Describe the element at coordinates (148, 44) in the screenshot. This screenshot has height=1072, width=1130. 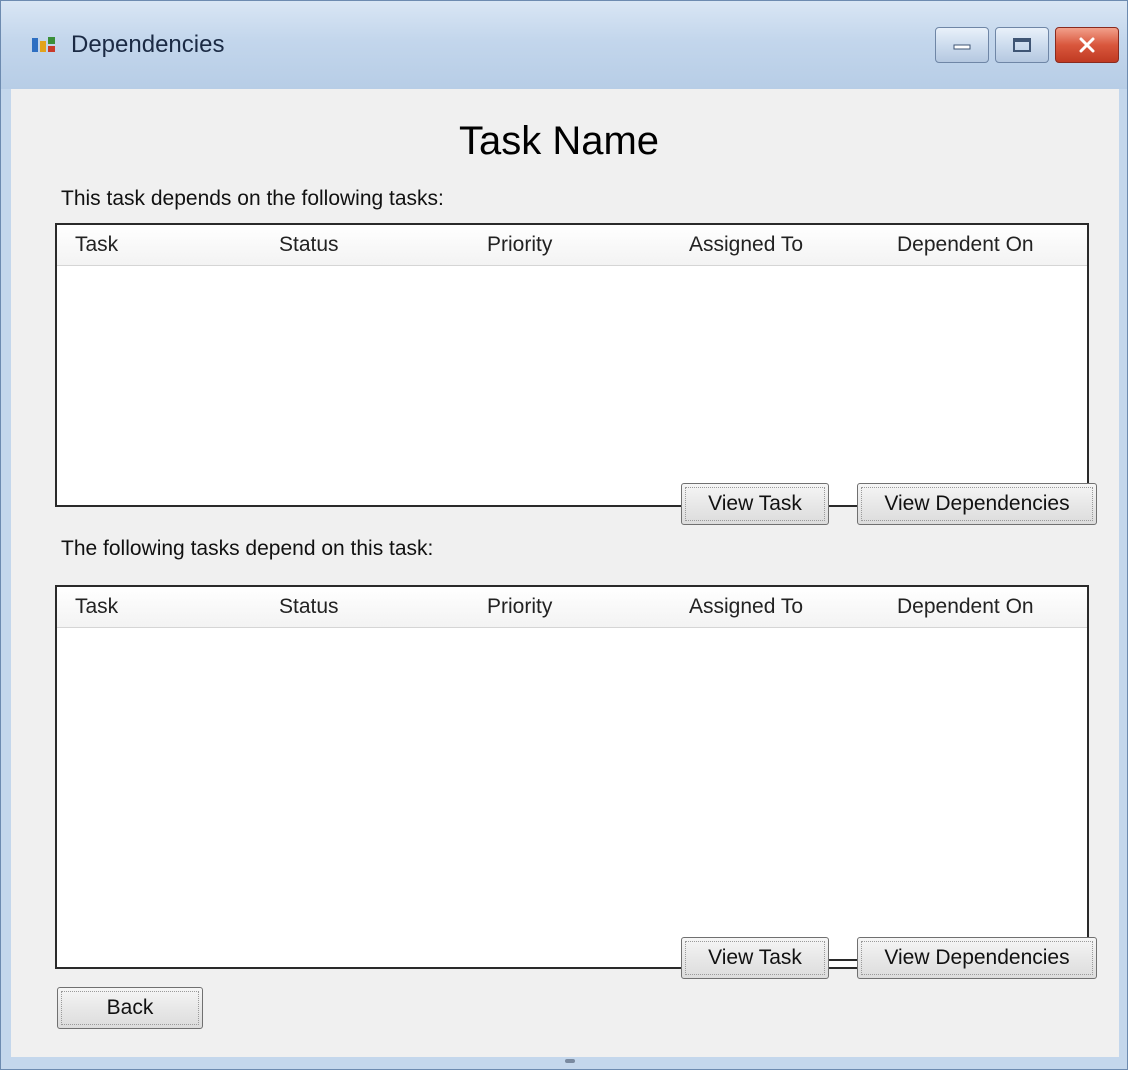
I see `window-title: Dependencies` at that location.